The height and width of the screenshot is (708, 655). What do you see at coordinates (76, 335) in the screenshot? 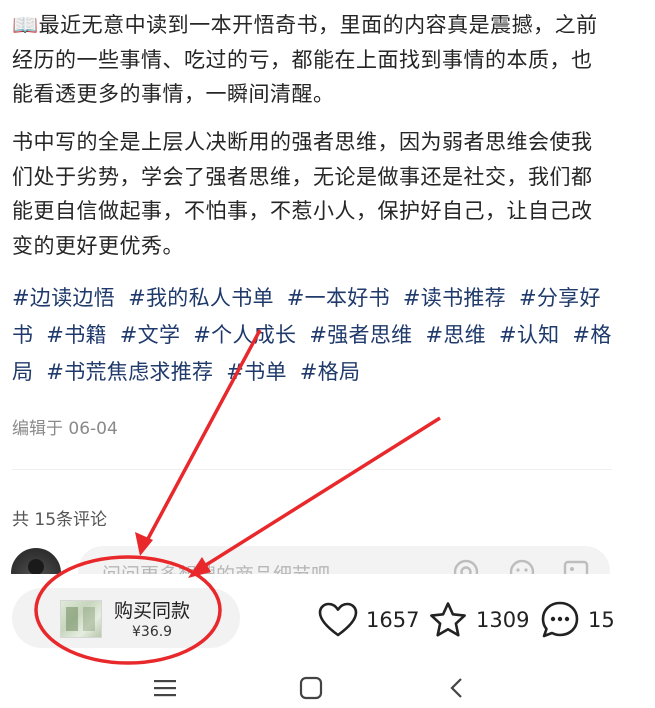
I see `hashtag: #书籍` at bounding box center [76, 335].